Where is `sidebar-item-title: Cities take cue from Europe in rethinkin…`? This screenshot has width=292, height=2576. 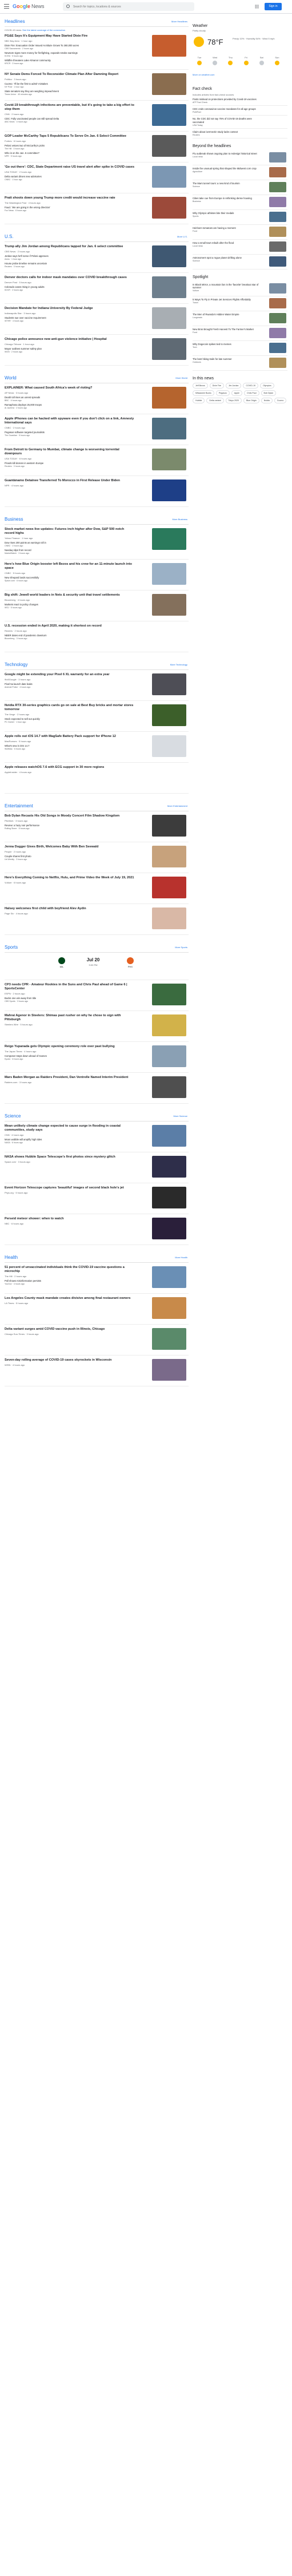 sidebar-item-title: Cities take cue from Europe in rethinkin… is located at coordinates (226, 198).